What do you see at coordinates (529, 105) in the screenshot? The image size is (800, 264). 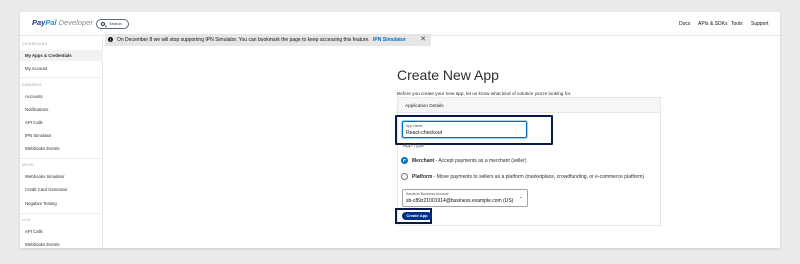 I see `card-title: Application Details` at bounding box center [529, 105].